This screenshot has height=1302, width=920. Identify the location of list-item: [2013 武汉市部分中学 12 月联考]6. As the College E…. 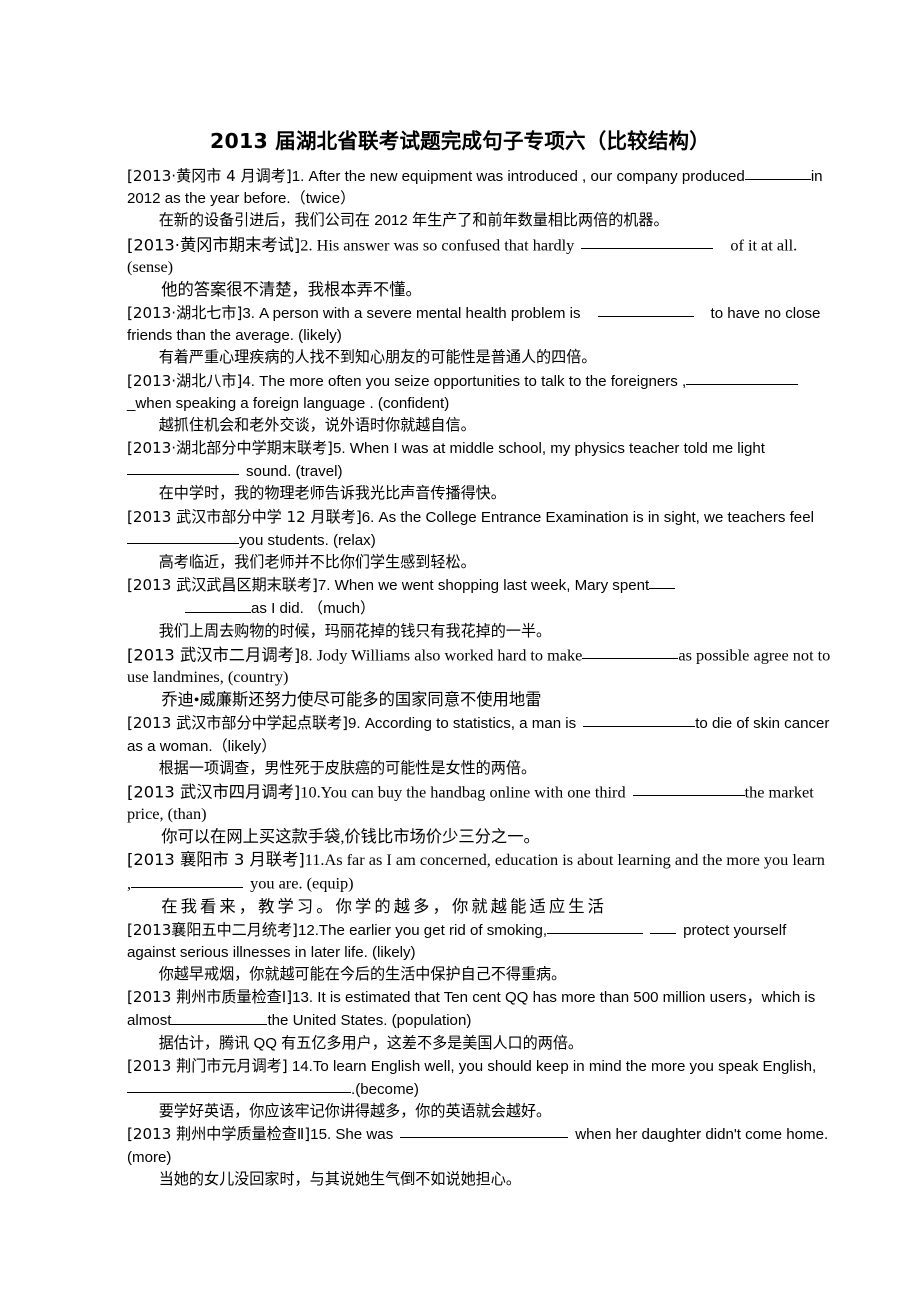
(480, 540).